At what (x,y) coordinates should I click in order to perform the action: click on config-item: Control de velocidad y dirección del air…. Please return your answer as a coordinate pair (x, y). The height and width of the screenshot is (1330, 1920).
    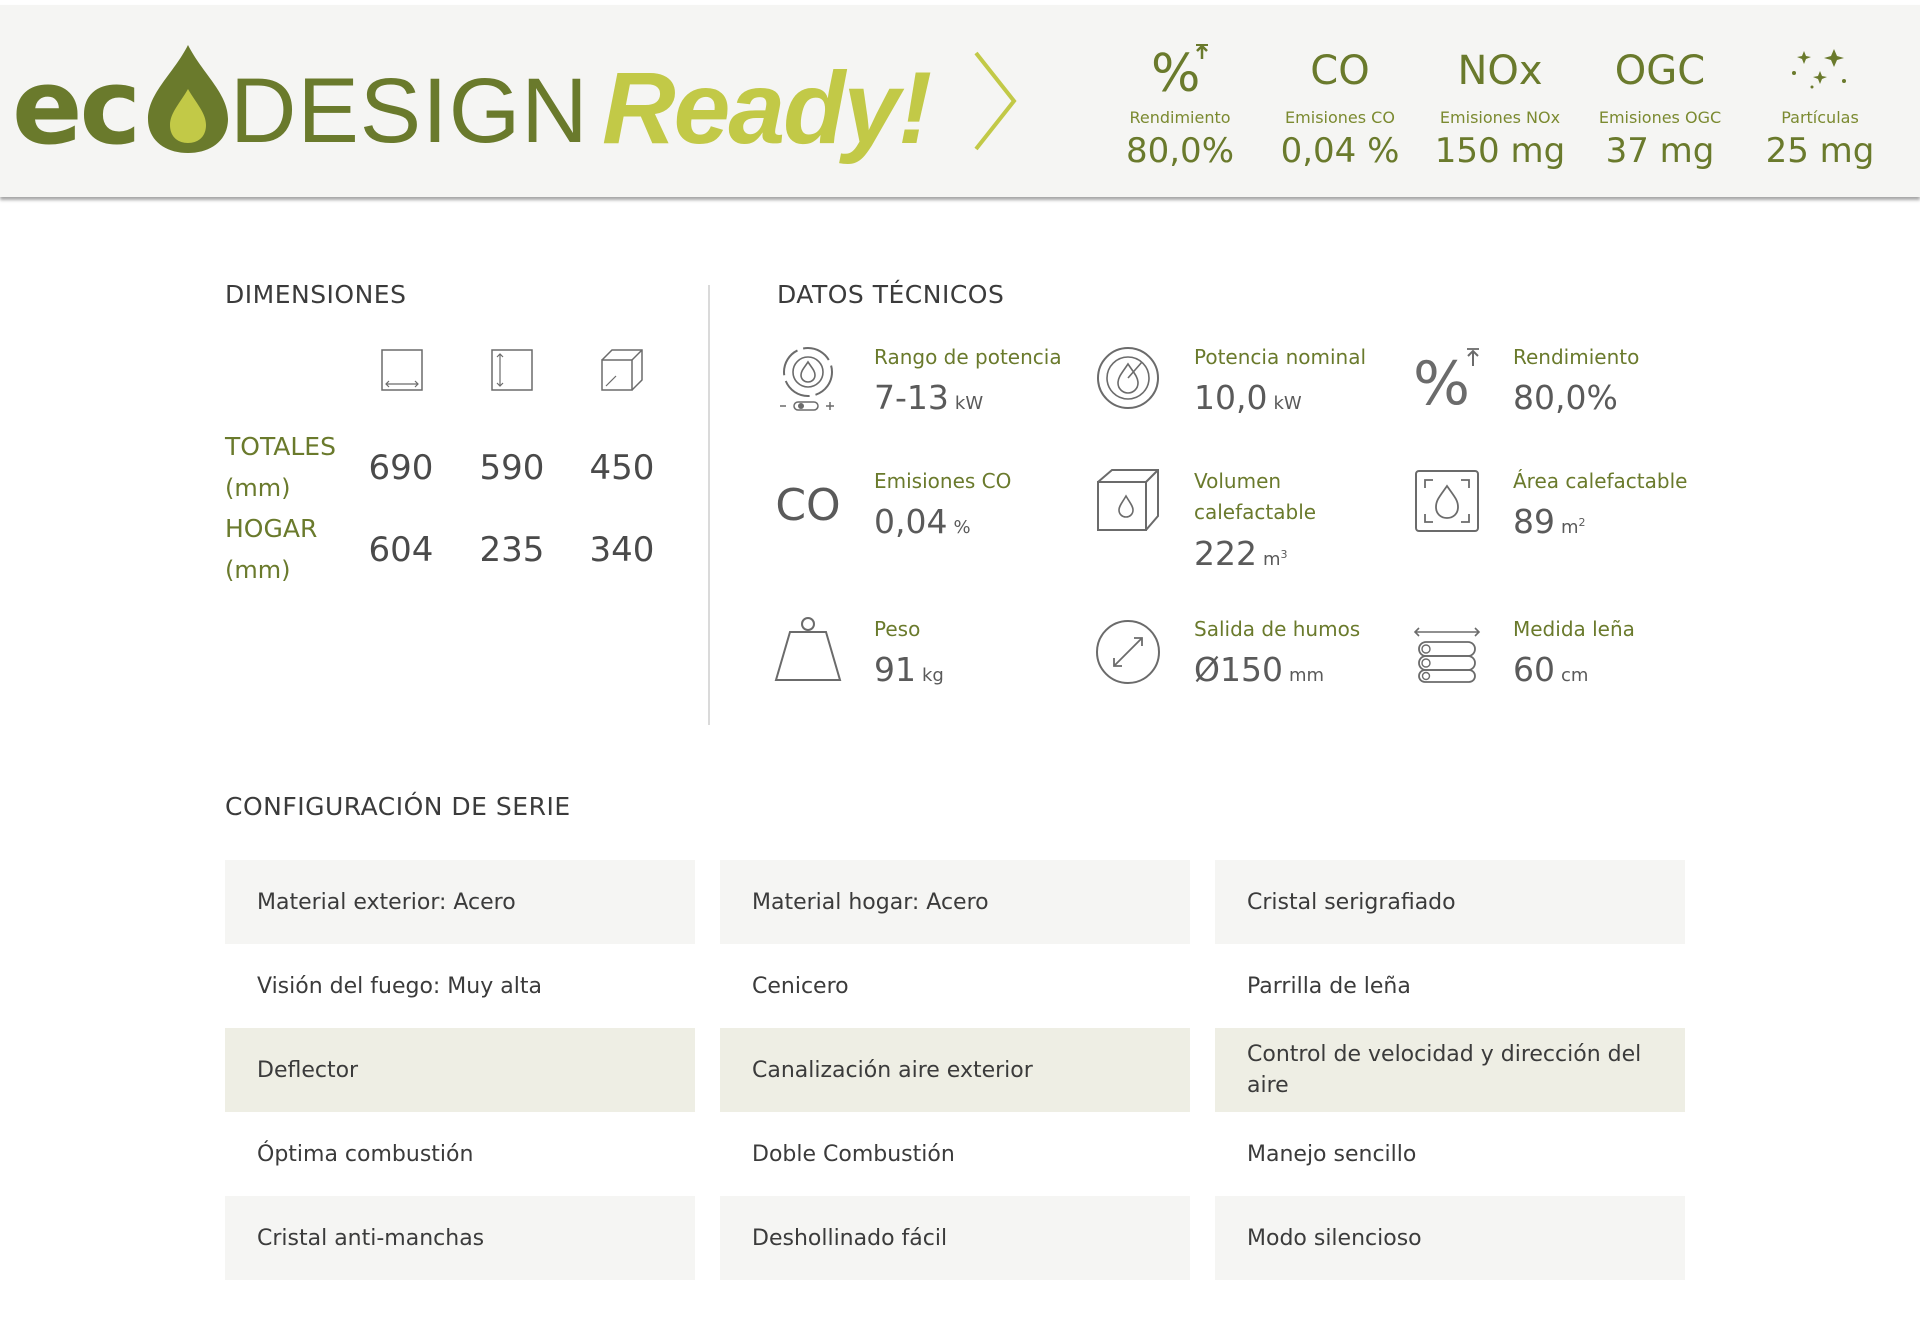
    Looking at the image, I should click on (1450, 1070).